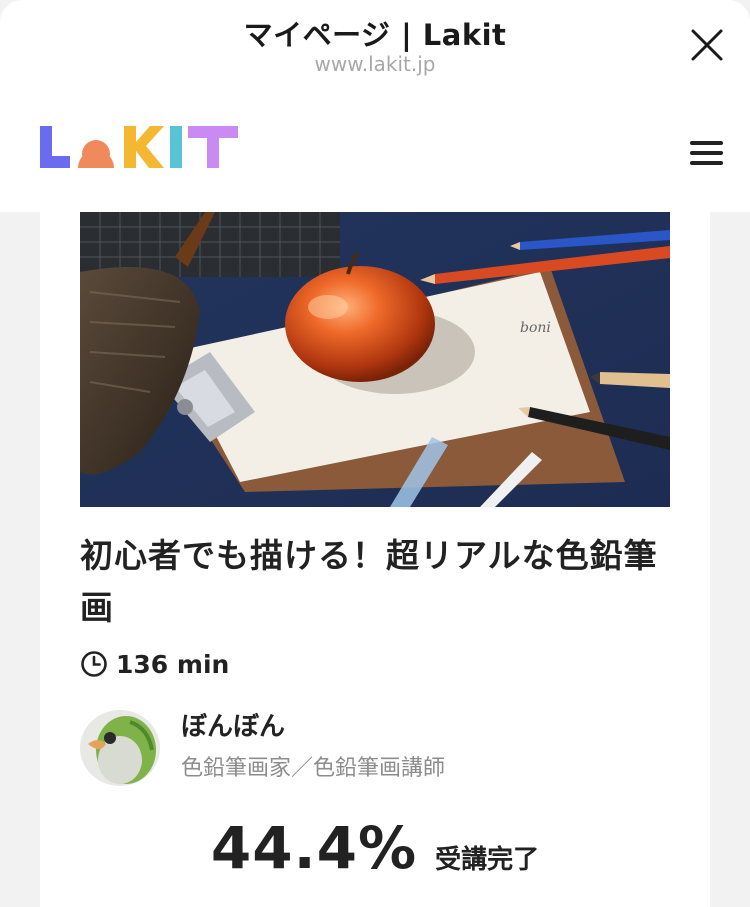 This screenshot has width=750, height=907. Describe the element at coordinates (233, 724) in the screenshot. I see `instructor-name: ぼんぼん` at that location.